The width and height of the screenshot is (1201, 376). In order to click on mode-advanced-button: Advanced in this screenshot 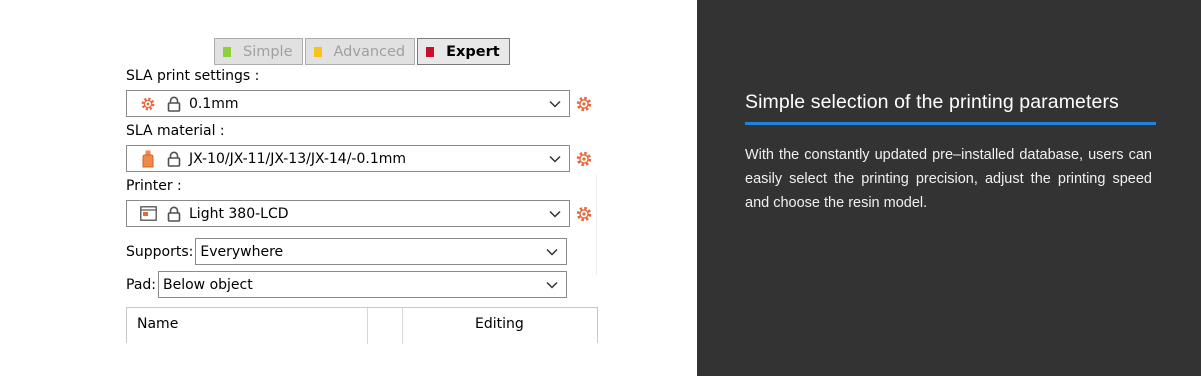, I will do `click(360, 51)`.